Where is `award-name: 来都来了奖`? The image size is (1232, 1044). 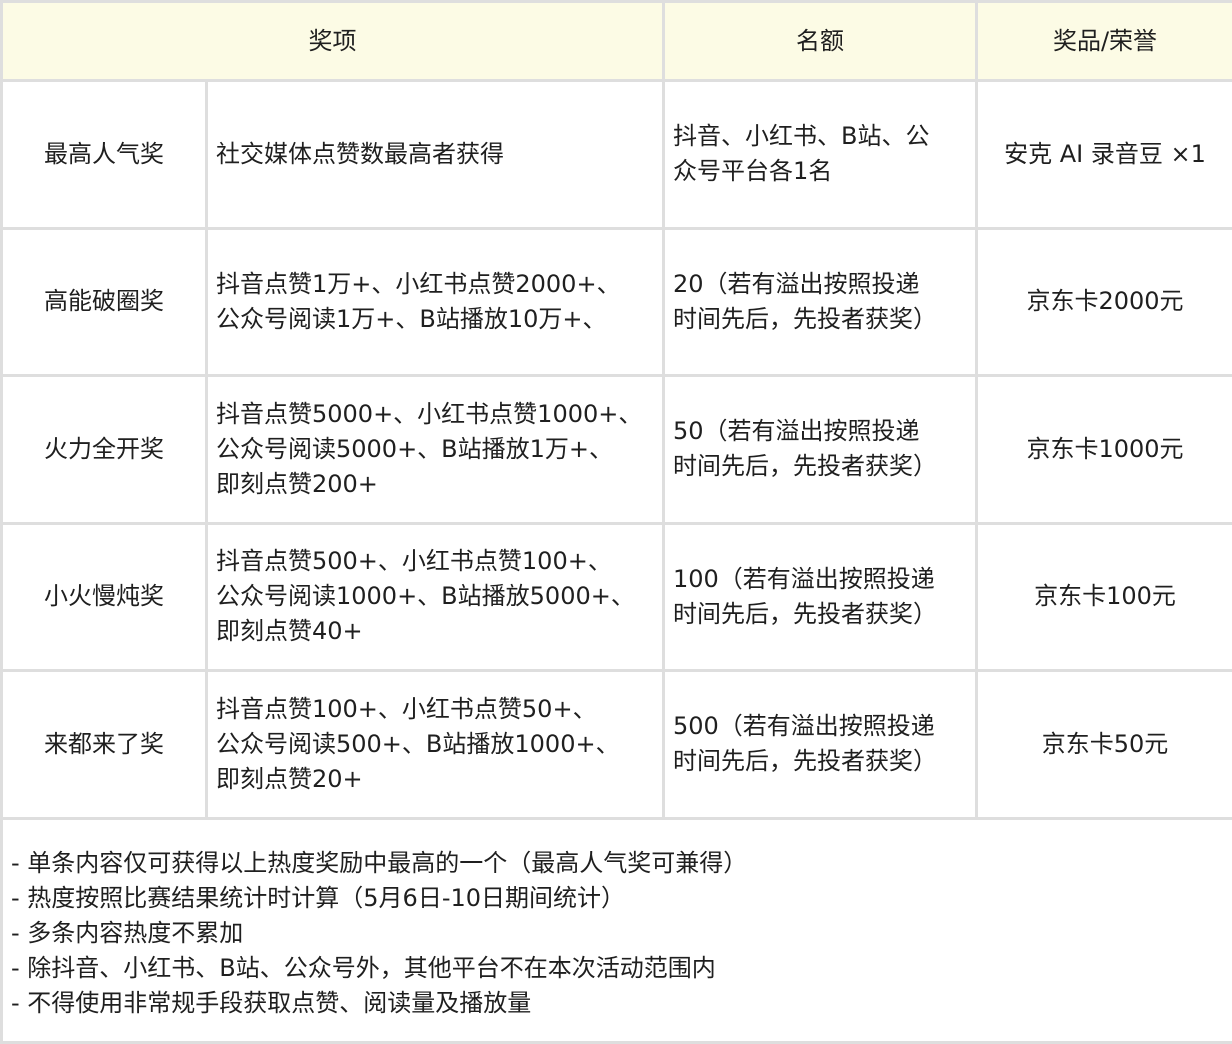
award-name: 来都来了奖 is located at coordinates (104, 744).